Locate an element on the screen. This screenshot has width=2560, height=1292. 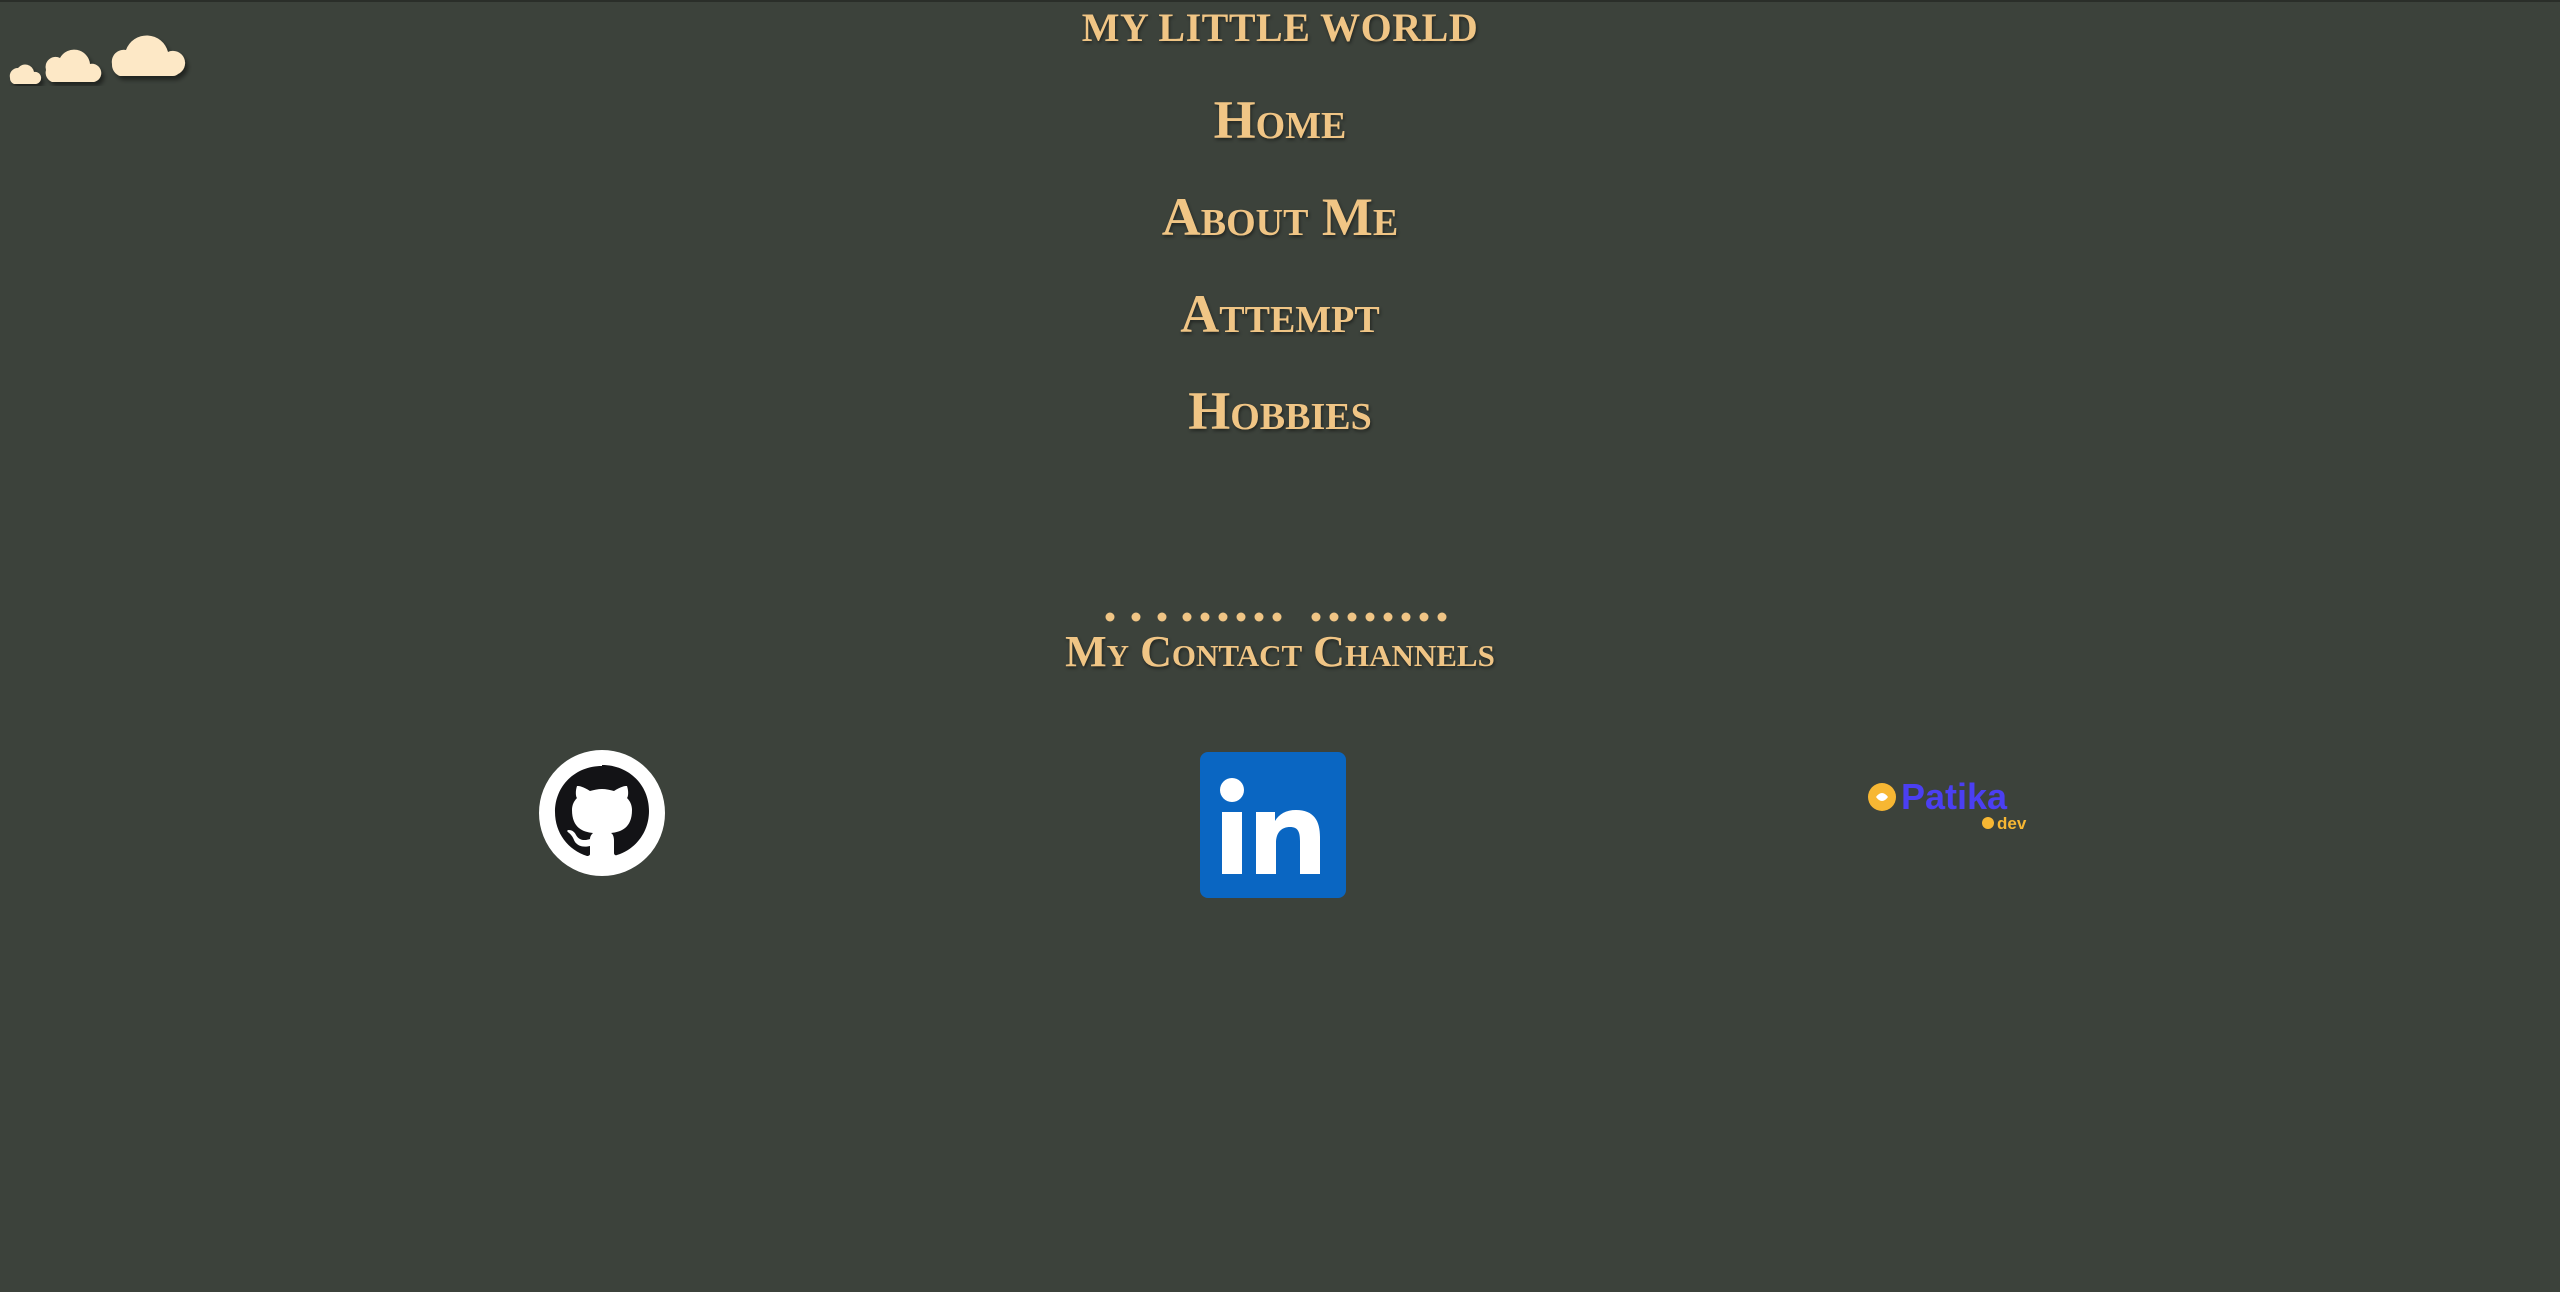
nav-item-about-me: About Me is located at coordinates (1280, 235).